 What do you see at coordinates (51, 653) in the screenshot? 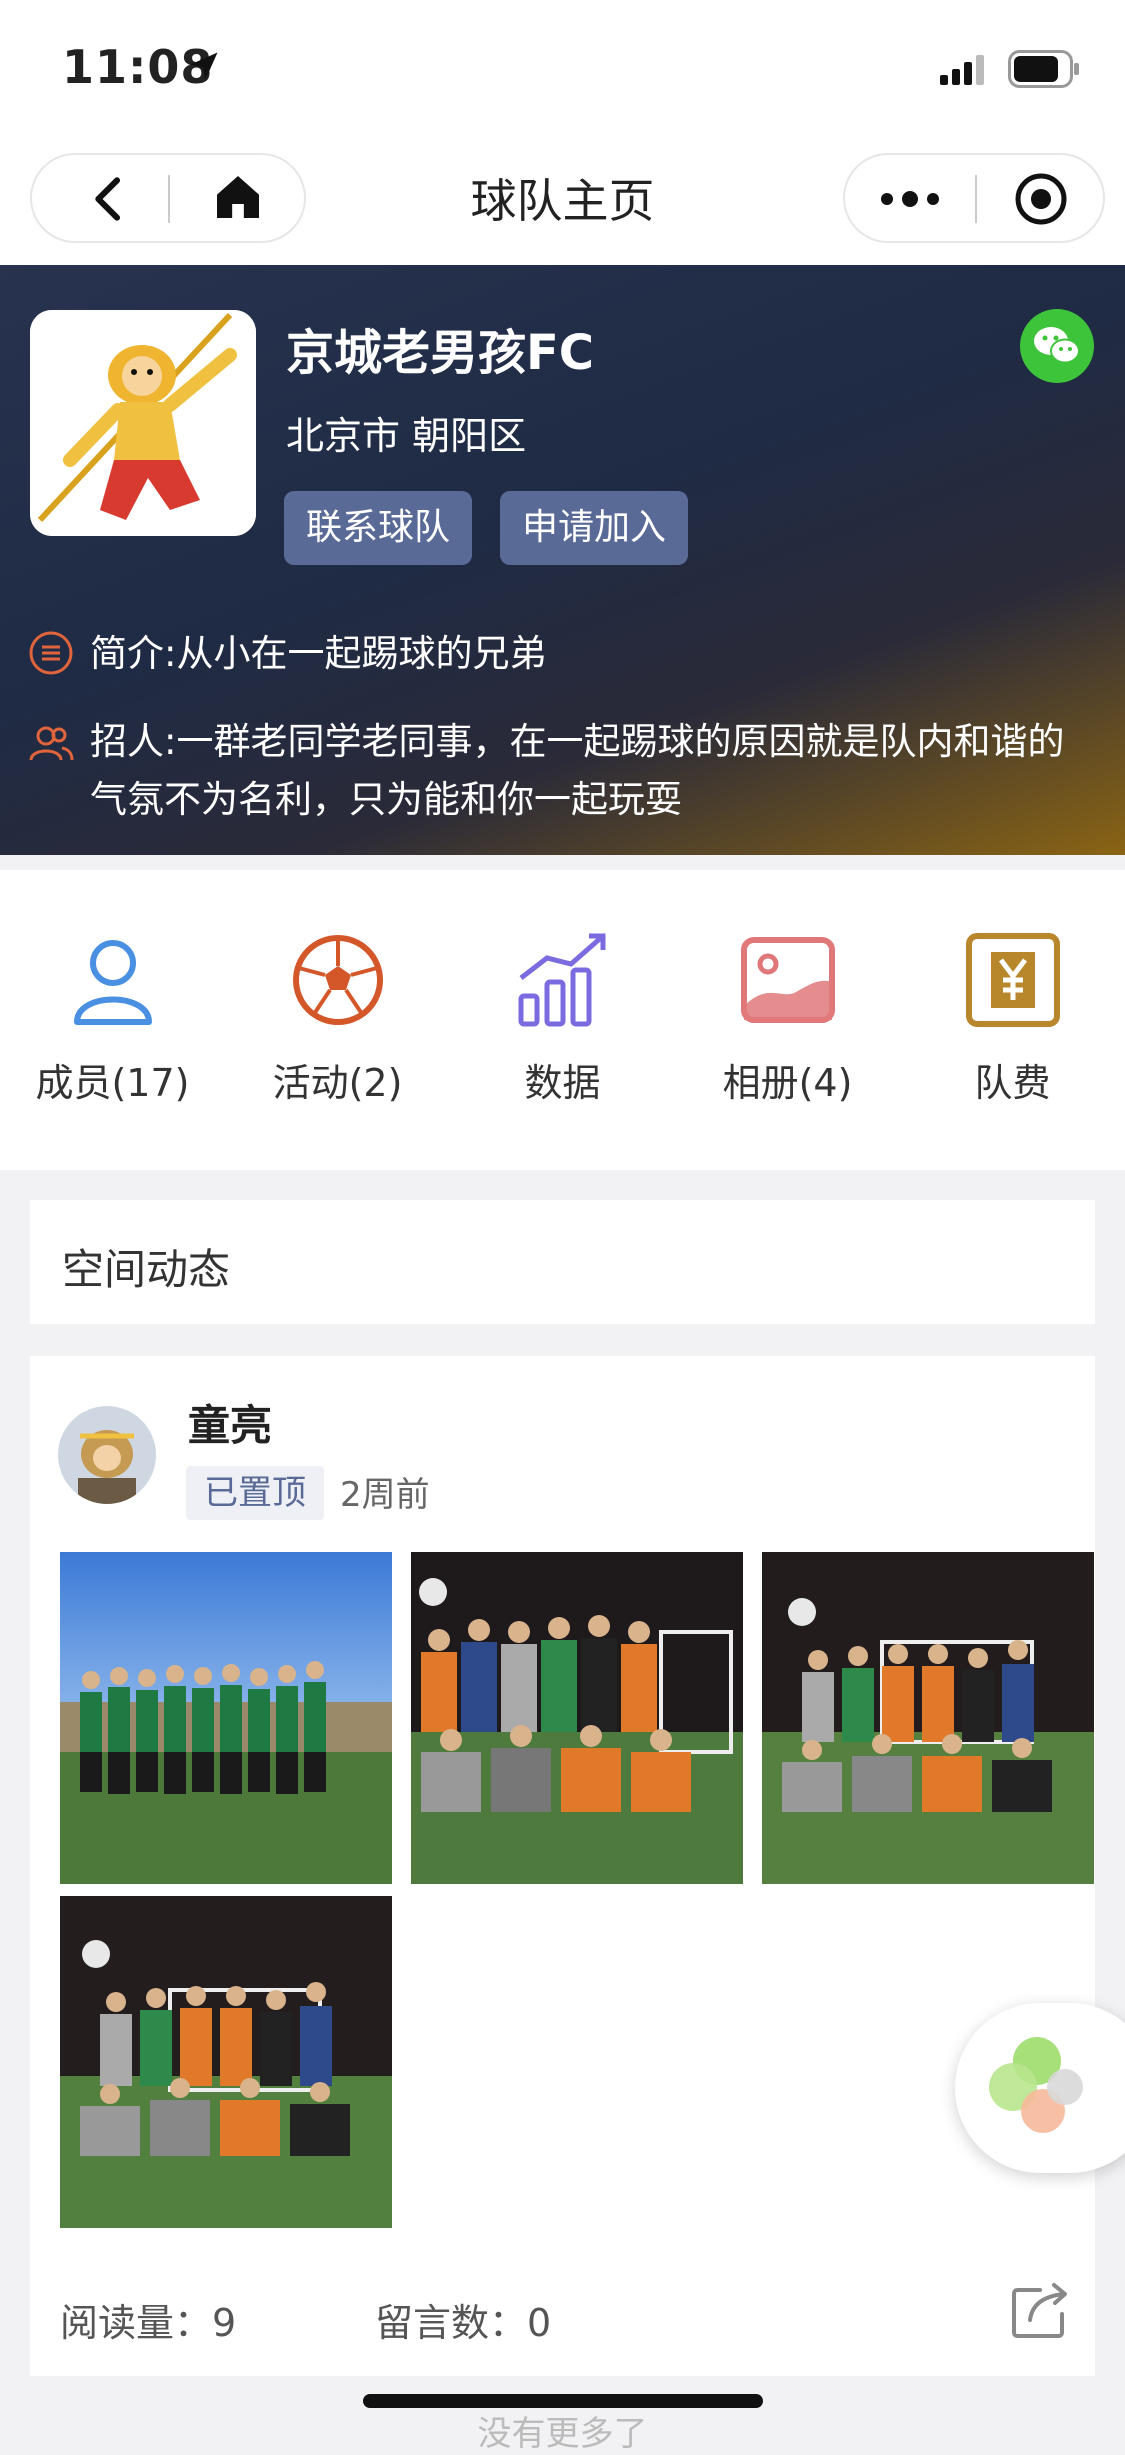
I see `intro-list-icon` at bounding box center [51, 653].